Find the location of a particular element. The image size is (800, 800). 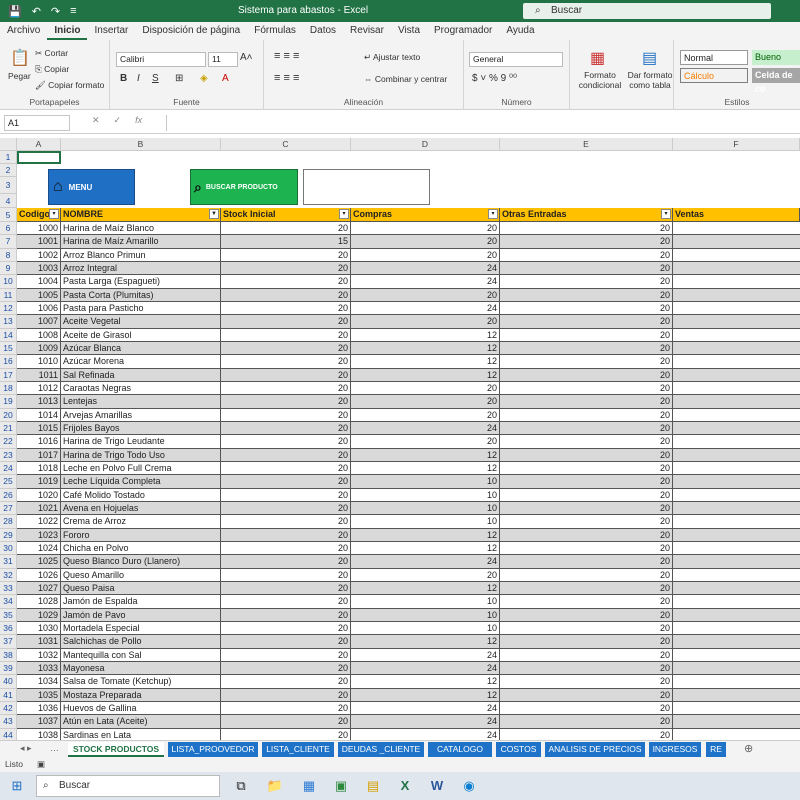

row-header: 18 is located at coordinates (8, 388).